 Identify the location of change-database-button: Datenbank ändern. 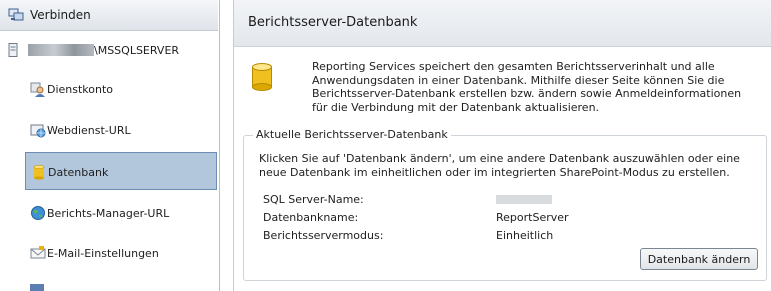
(699, 259).